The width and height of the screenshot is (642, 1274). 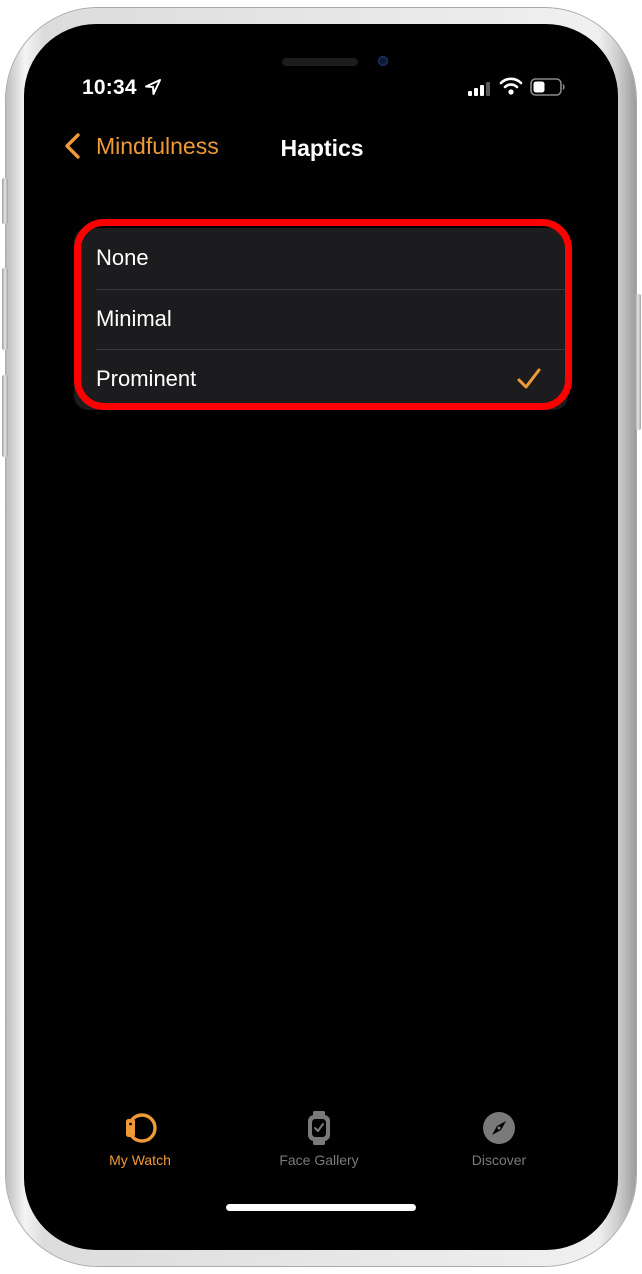 I want to click on speaker-grille, so click(x=320, y=62).